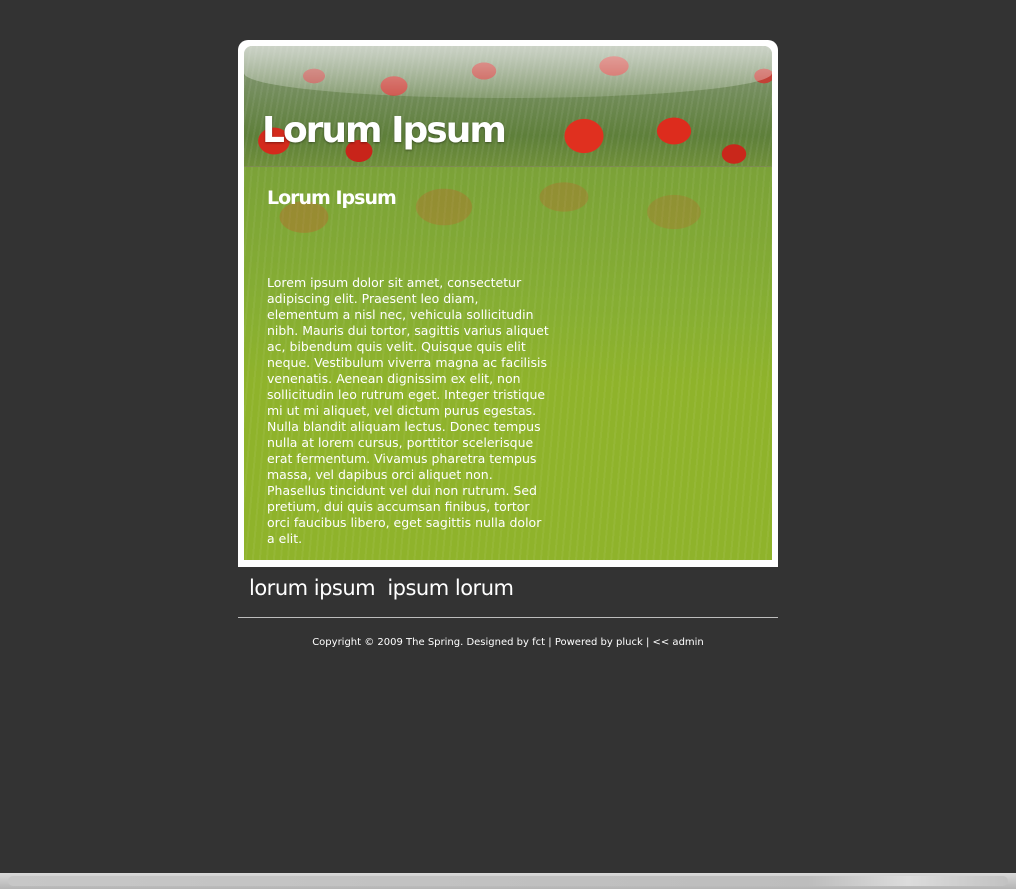  Describe the element at coordinates (583, 642) in the screenshot. I see `powered-by-text: Powered by` at that location.